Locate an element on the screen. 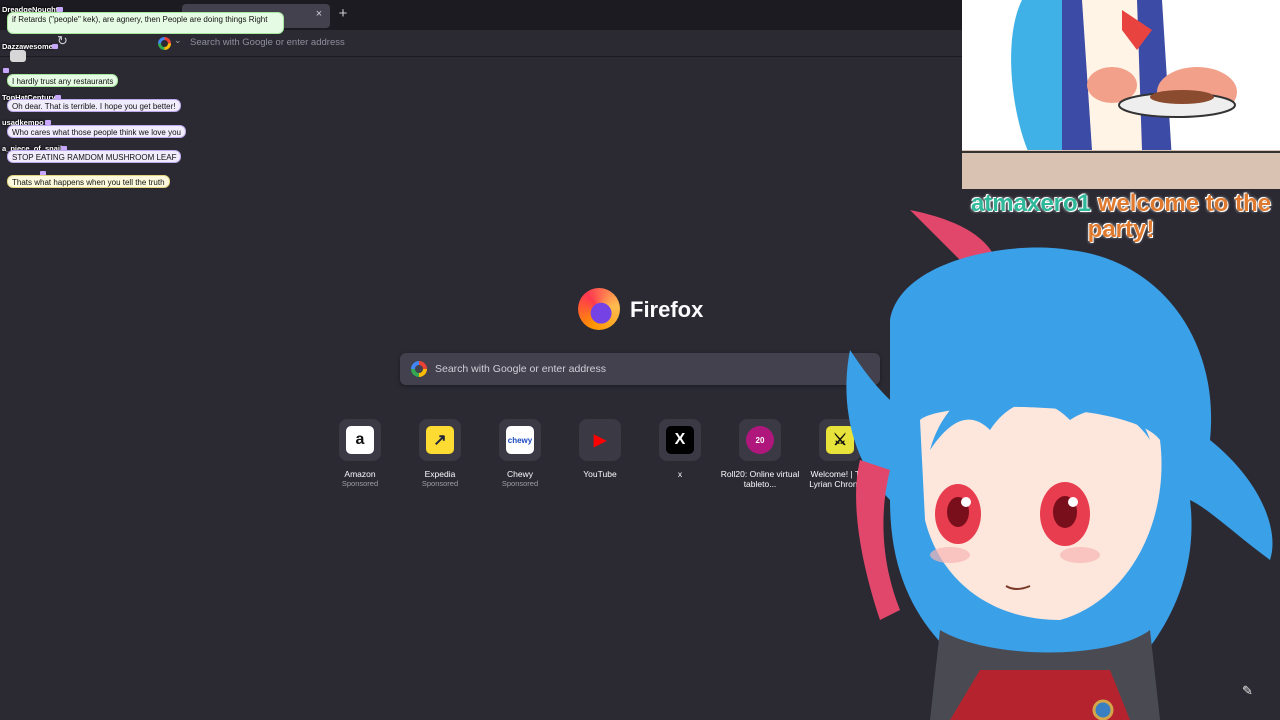 This screenshot has width=1280, height=720. chat-message-text: STOP EATING RAMDOM MUSHROOM LEAF is located at coordinates (94, 157).